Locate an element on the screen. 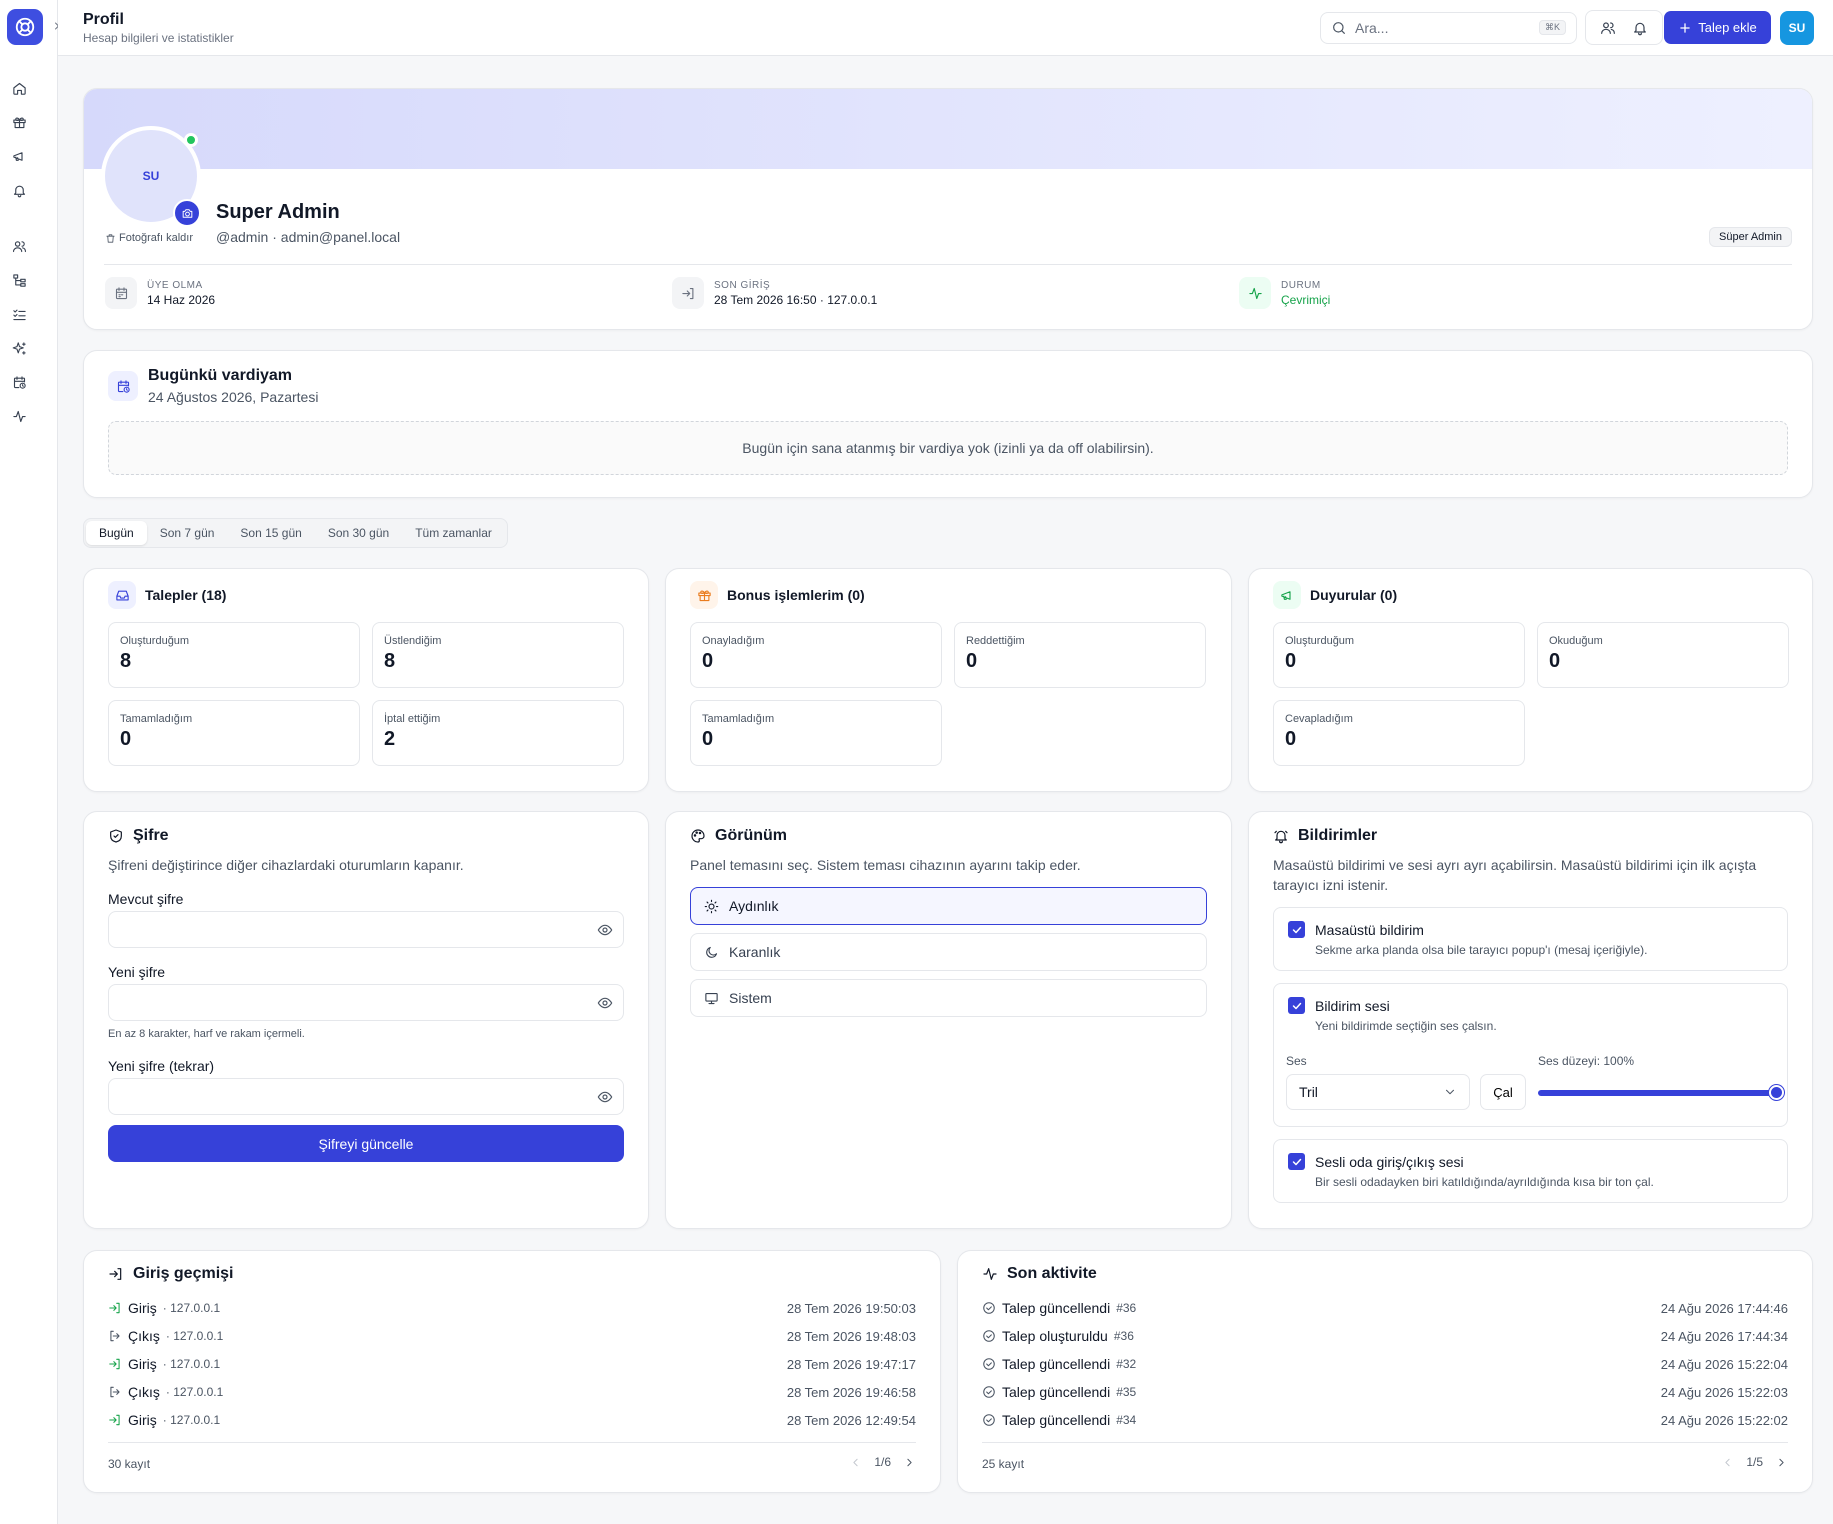  activity-action: Talep oluşturuldu is located at coordinates (1055, 1336).